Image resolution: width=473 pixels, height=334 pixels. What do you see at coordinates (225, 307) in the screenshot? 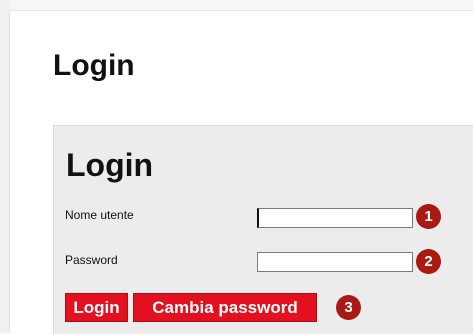
I see `change-password-button: Cambia password` at bounding box center [225, 307].